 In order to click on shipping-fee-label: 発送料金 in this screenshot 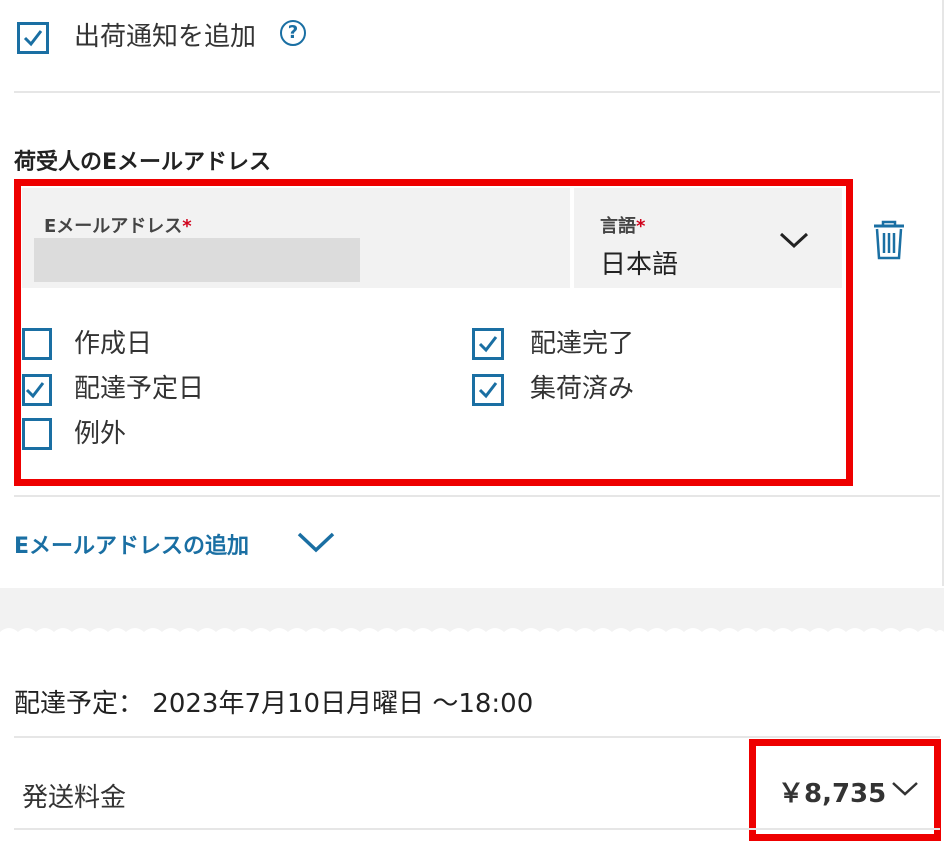, I will do `click(74, 798)`.